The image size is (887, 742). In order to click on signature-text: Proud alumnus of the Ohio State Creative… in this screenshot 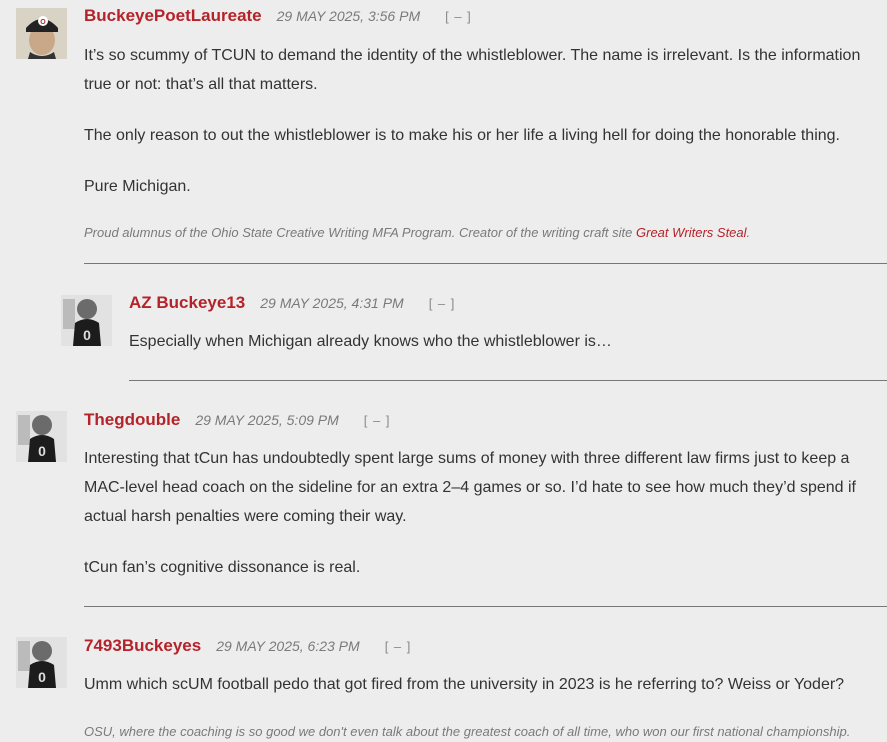, I will do `click(360, 232)`.